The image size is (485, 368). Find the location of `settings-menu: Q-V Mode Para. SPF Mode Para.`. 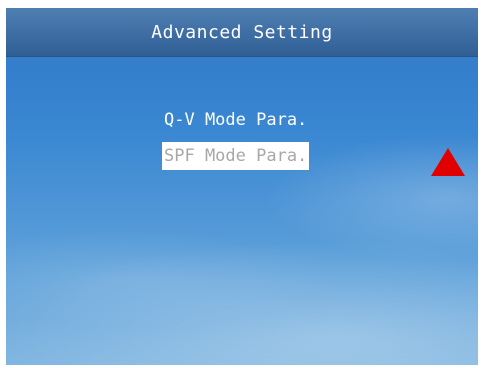

settings-menu: Q-V Mode Para. SPF Mode Para. is located at coordinates (236, 142).